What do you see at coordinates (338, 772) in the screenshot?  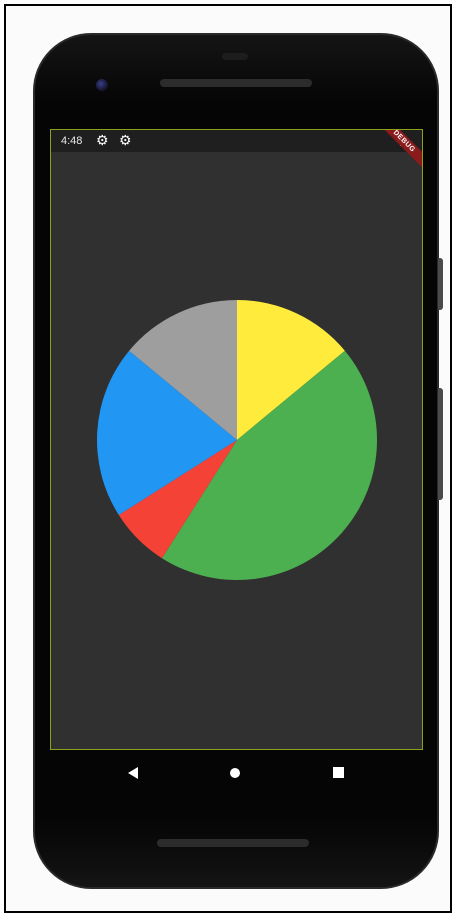 I see `recents-icon` at bounding box center [338, 772].